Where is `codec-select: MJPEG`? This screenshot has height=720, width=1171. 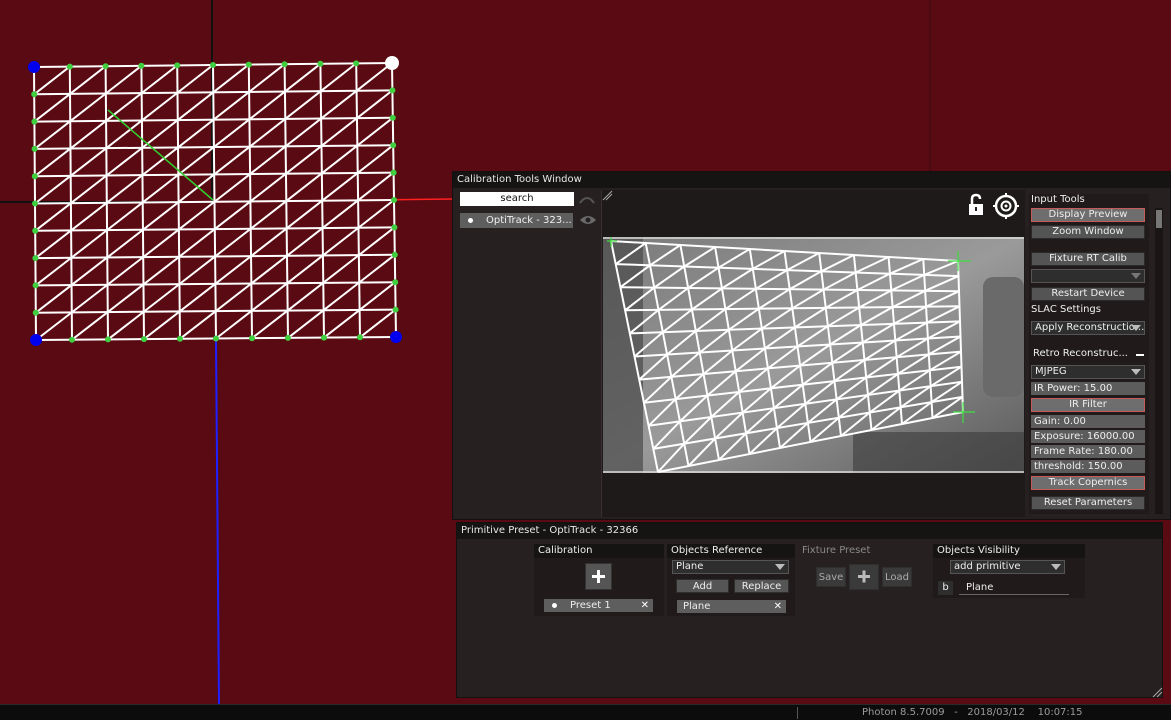
codec-select: MJPEG is located at coordinates (1088, 372).